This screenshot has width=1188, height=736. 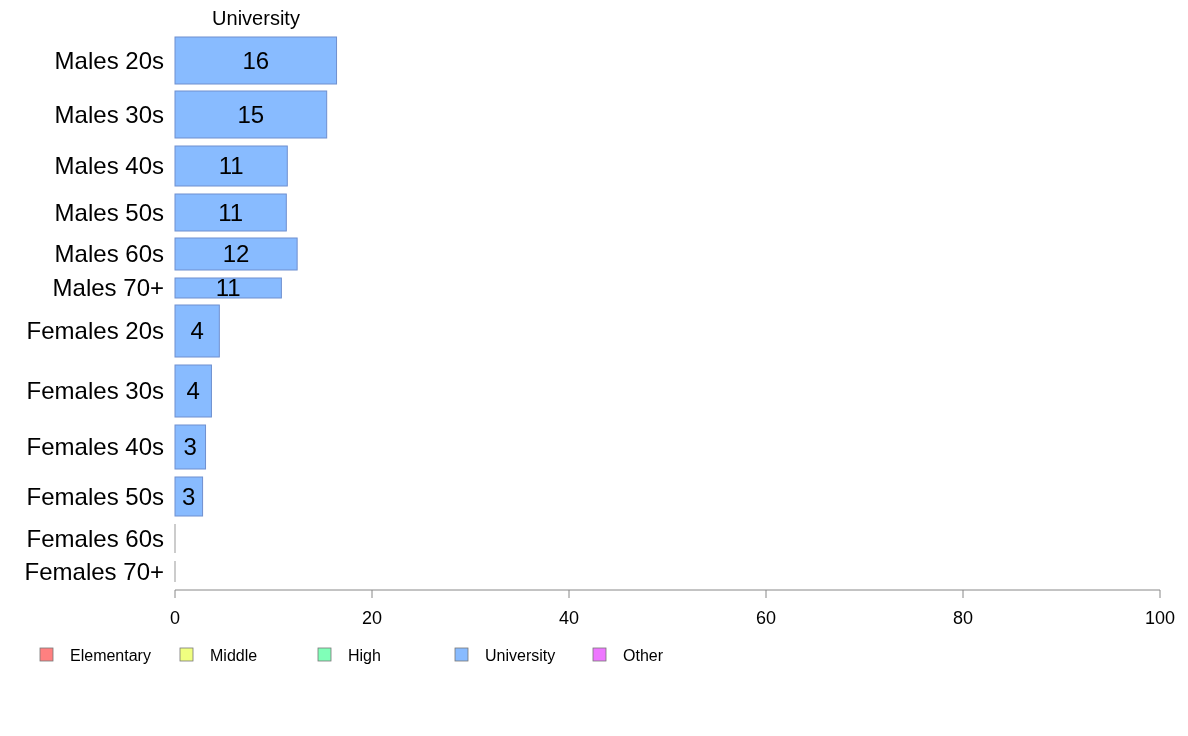 I want to click on chart-title: University, so click(x=256, y=18).